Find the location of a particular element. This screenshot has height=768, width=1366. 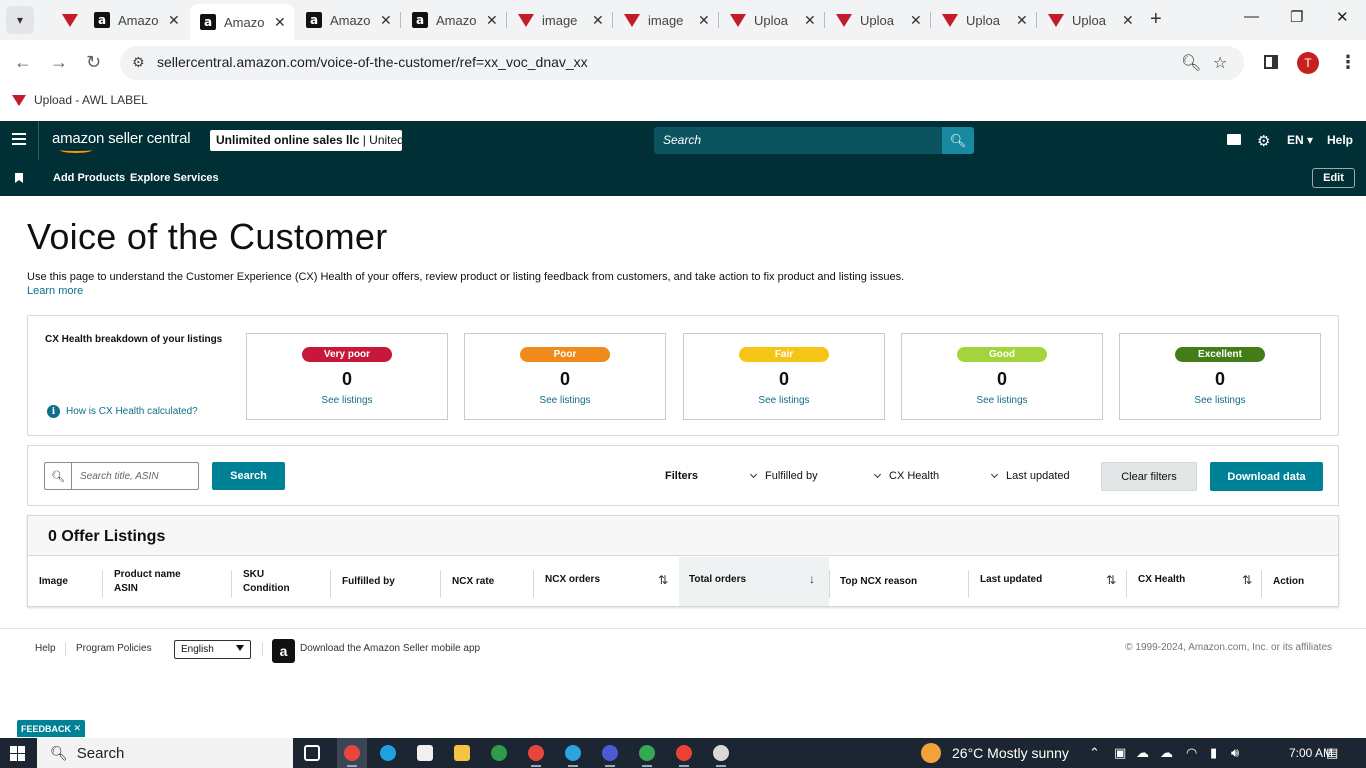

windows-start-icon is located at coordinates (17, 753).